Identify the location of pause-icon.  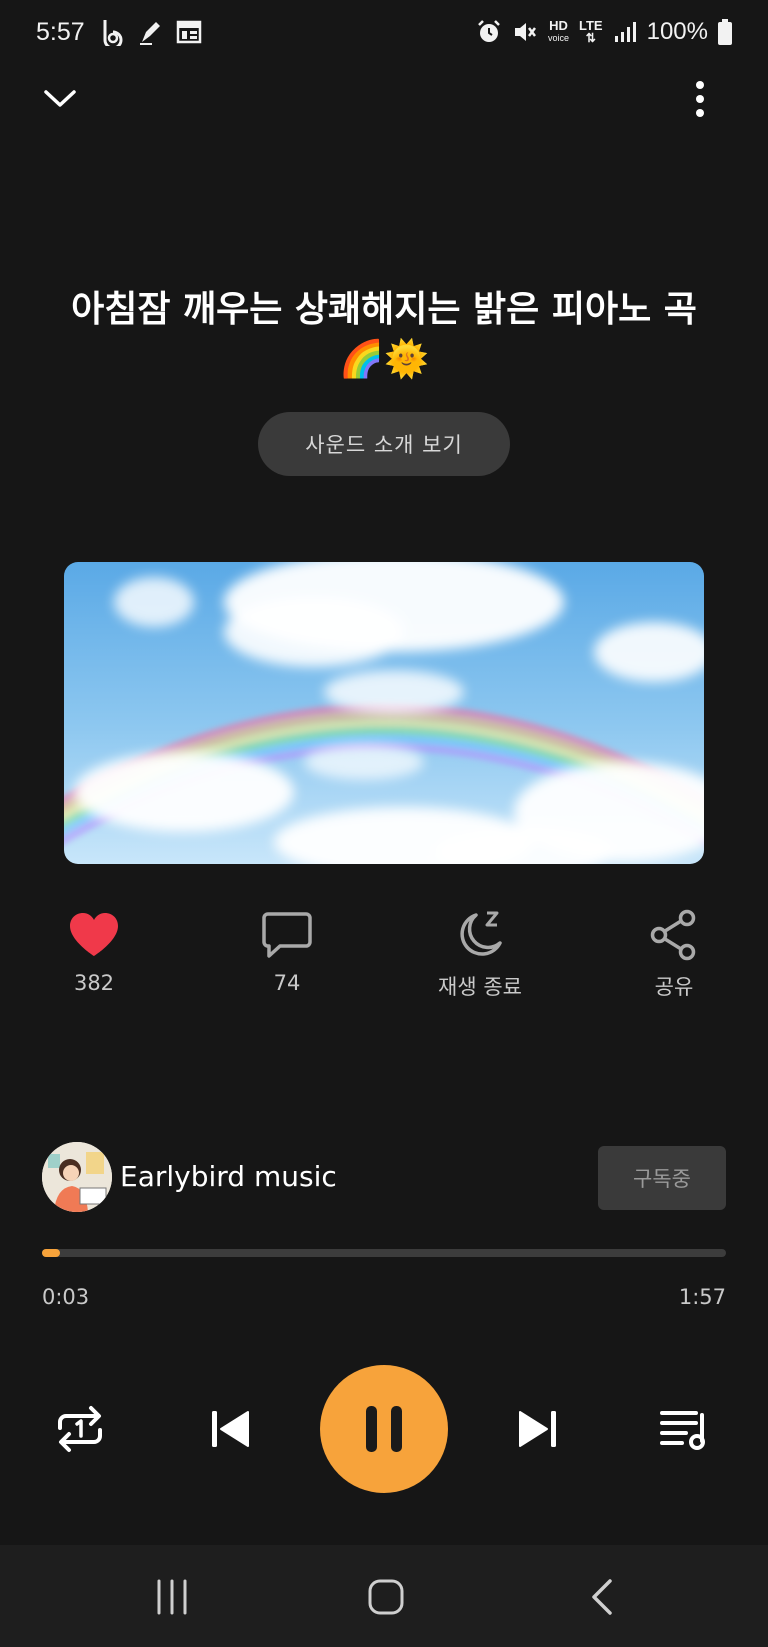
(384, 1429).